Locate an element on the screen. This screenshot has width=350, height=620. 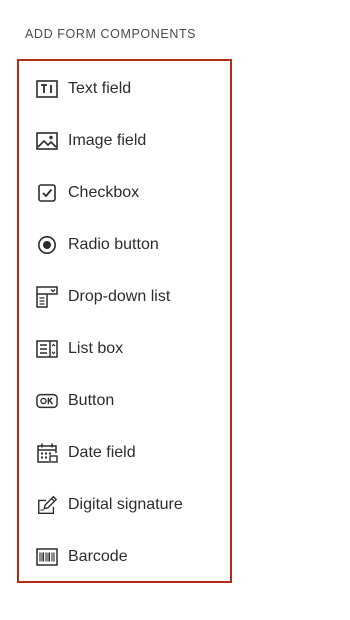
image-icon is located at coordinates (47, 141).